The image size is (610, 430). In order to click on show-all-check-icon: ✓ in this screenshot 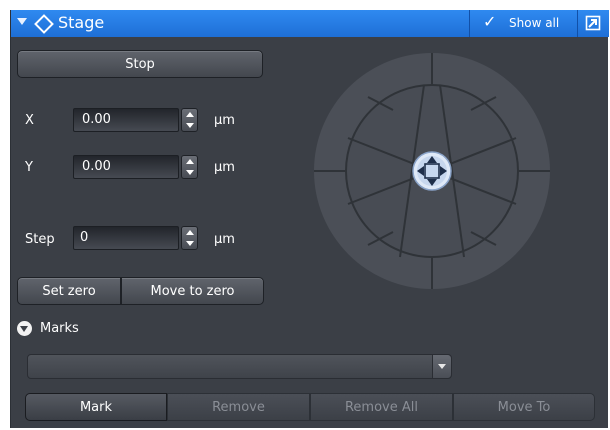, I will do `click(489, 21)`.